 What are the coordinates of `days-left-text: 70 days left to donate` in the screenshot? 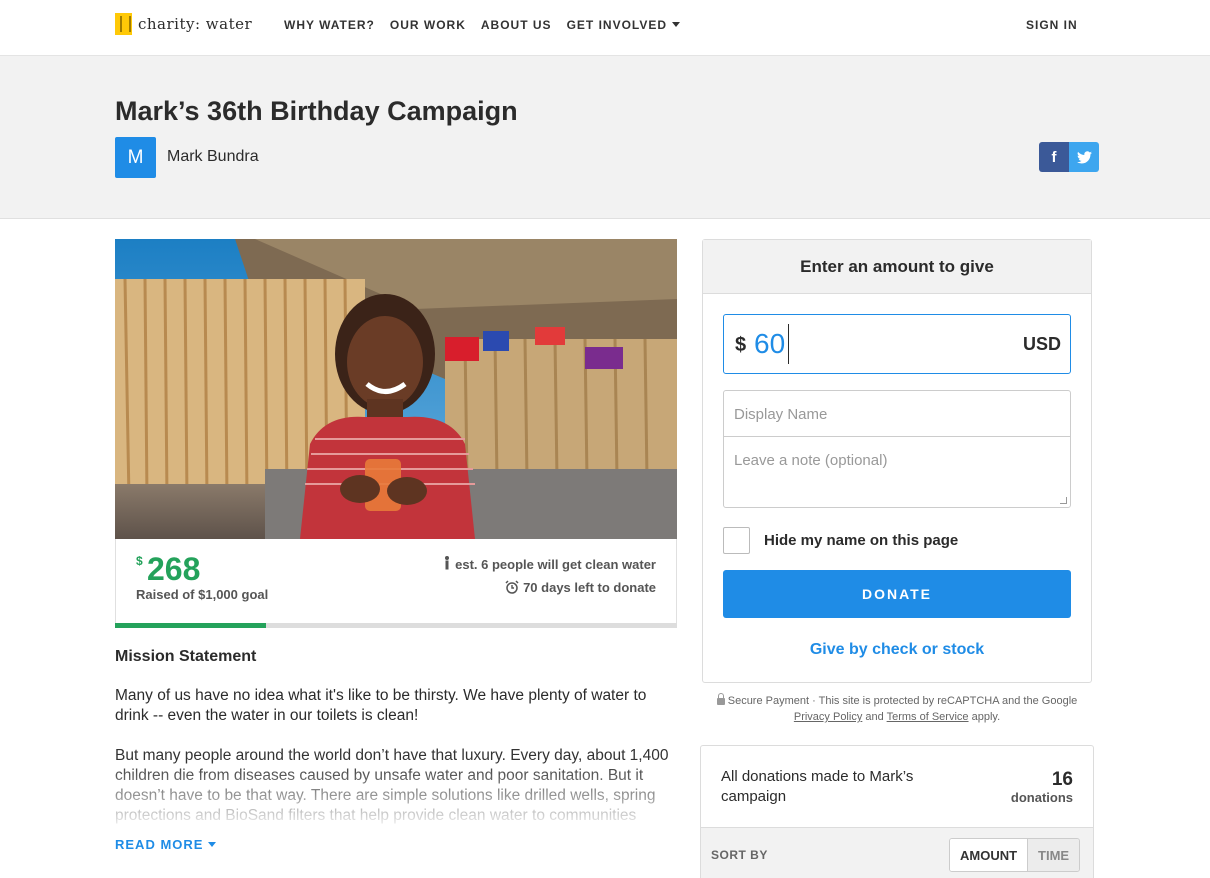 It's located at (589, 587).